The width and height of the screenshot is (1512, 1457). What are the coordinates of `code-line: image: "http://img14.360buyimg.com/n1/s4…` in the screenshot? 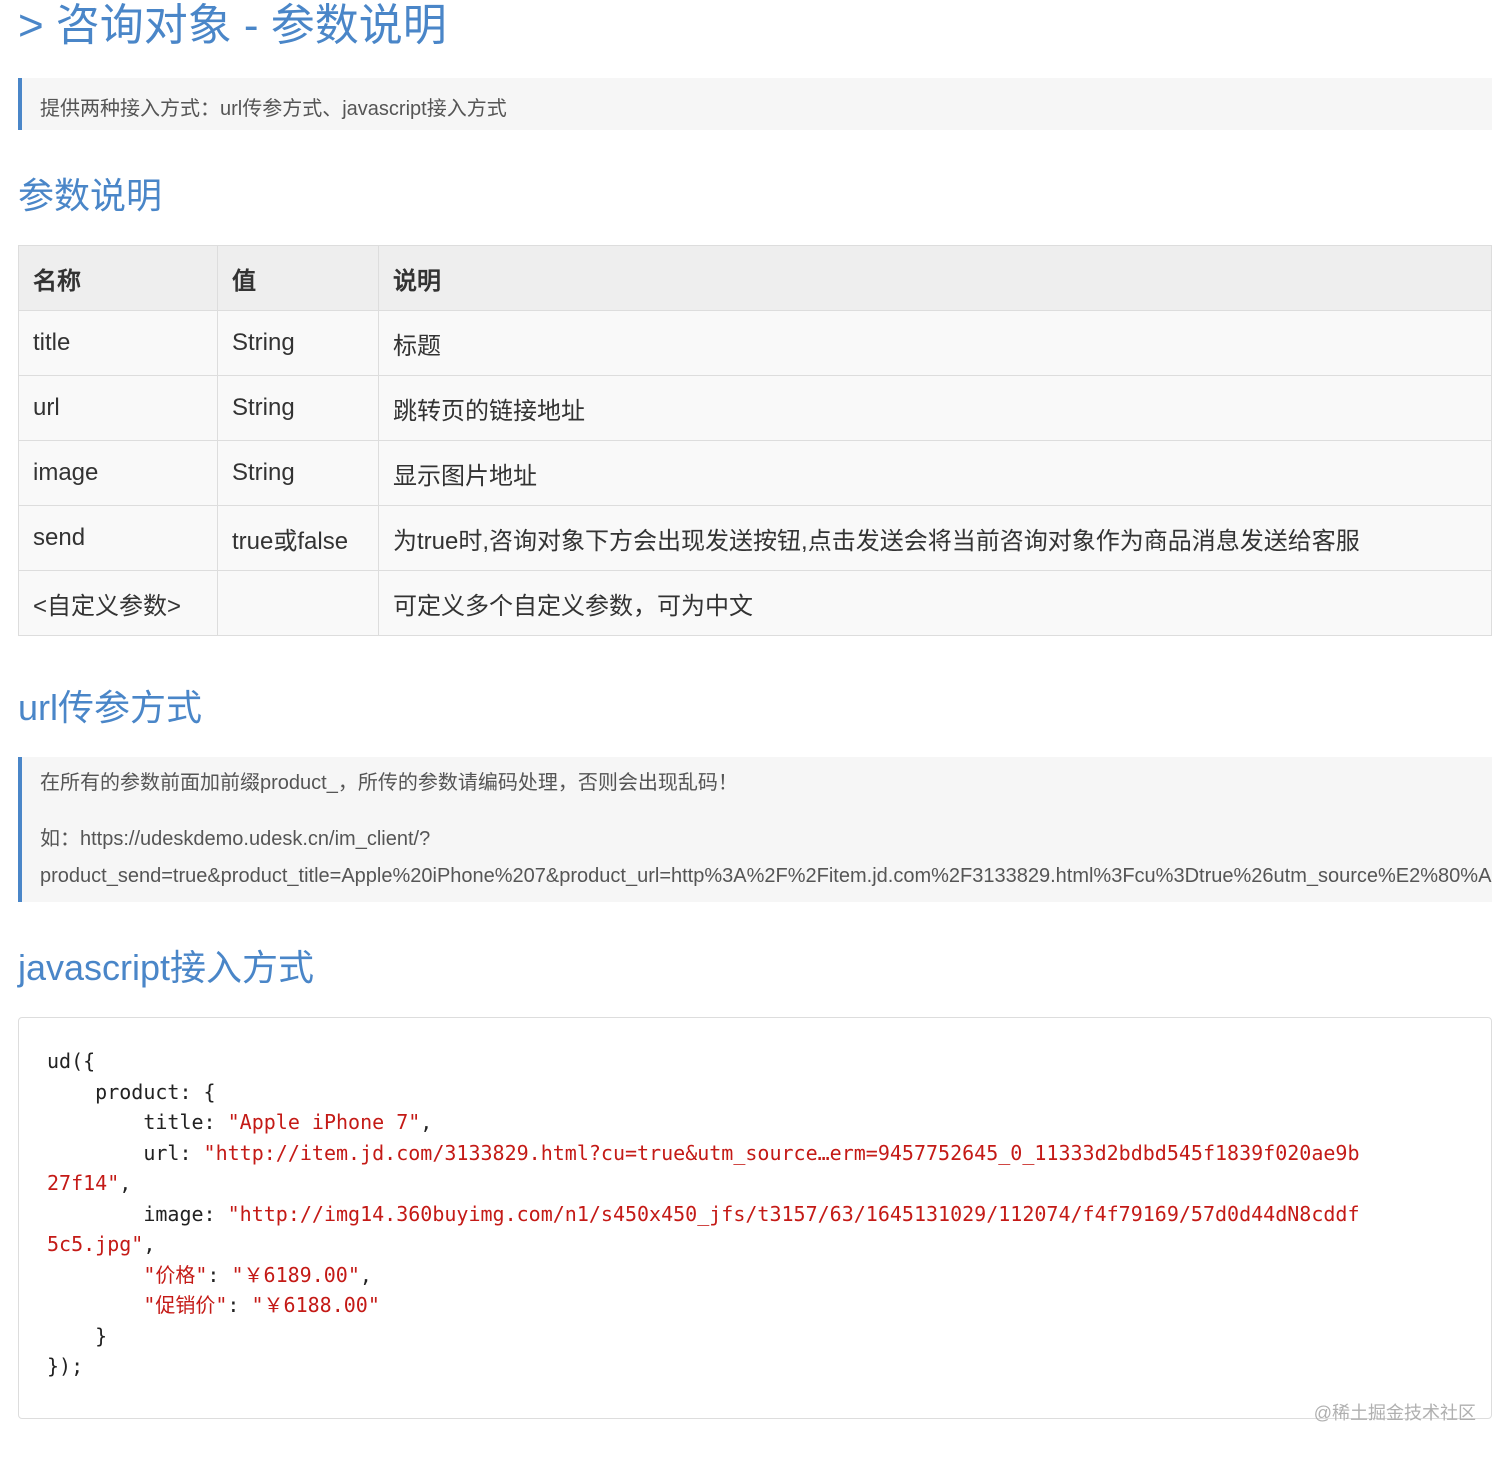 It's located at (769, 1214).